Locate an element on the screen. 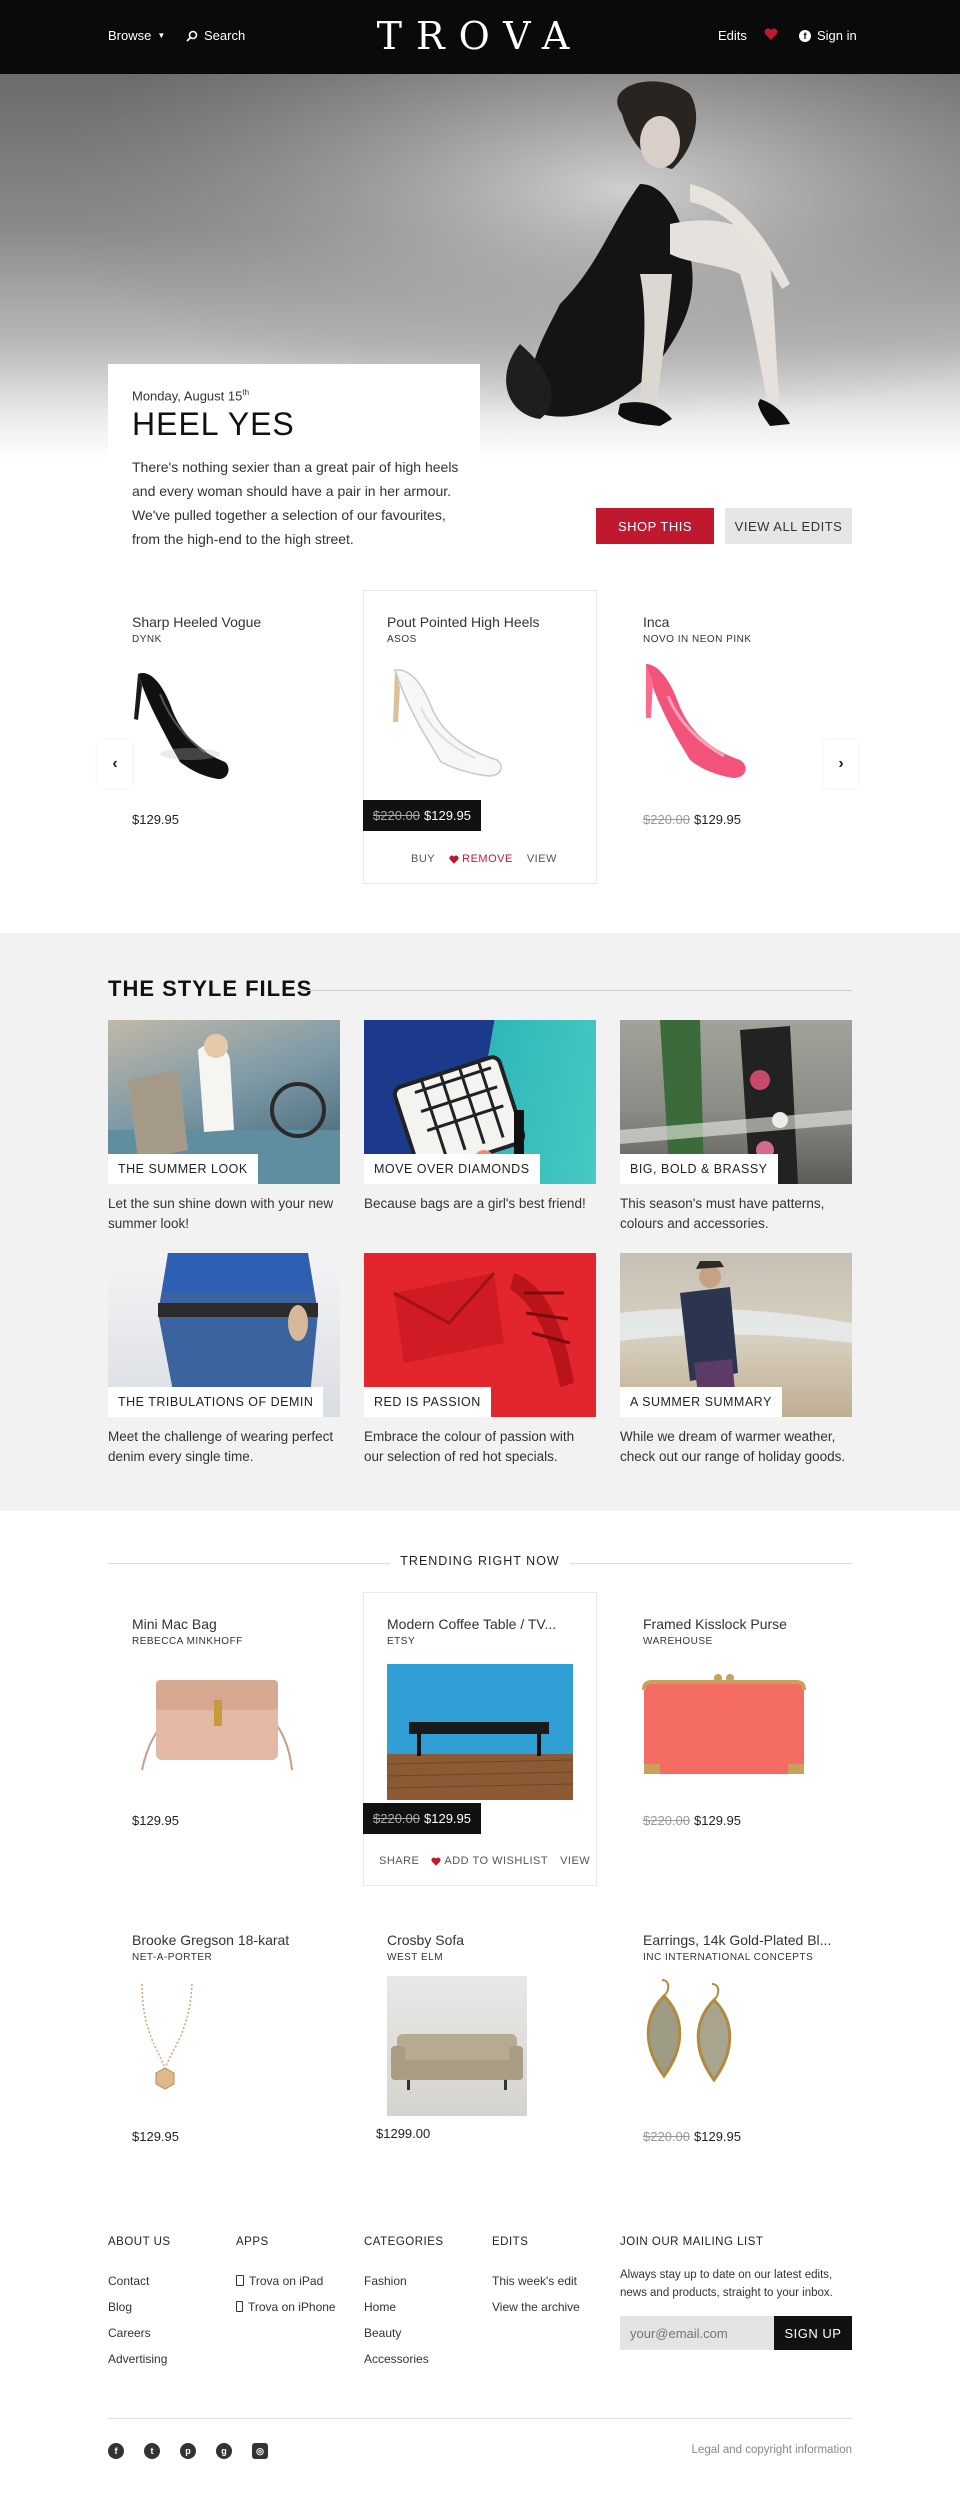 Image resolution: width=960 pixels, height=2510 pixels. tile-label: BIG, BOLD & BRASSY is located at coordinates (699, 1169).